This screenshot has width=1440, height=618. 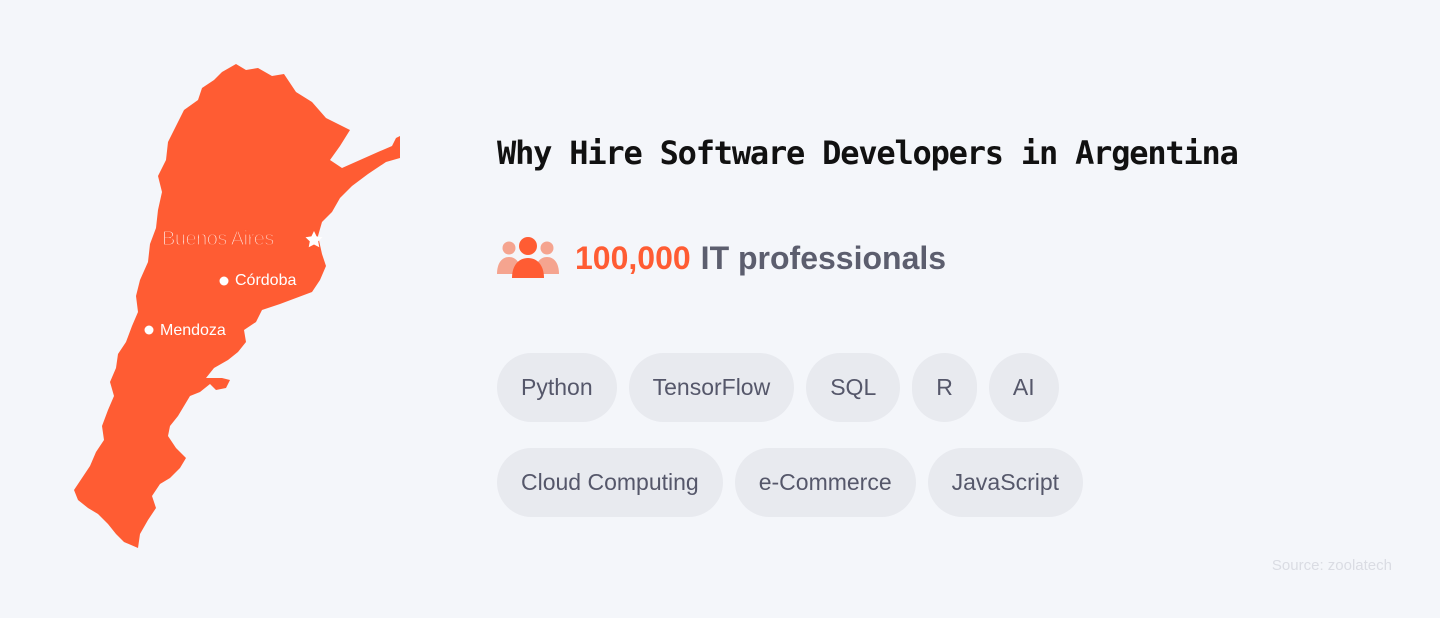 What do you see at coordinates (193, 330) in the screenshot?
I see `city-label-mendoza: Mendoza` at bounding box center [193, 330].